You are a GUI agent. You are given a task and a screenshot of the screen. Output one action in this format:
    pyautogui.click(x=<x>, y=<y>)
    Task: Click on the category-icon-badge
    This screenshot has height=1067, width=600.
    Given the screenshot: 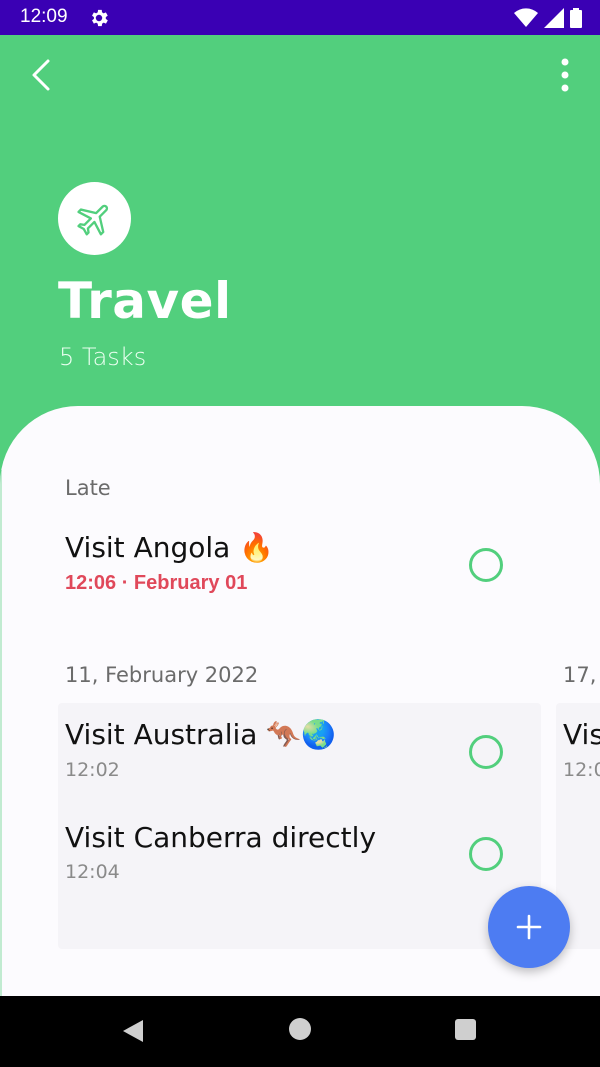 What is the action you would take?
    pyautogui.click(x=94, y=218)
    